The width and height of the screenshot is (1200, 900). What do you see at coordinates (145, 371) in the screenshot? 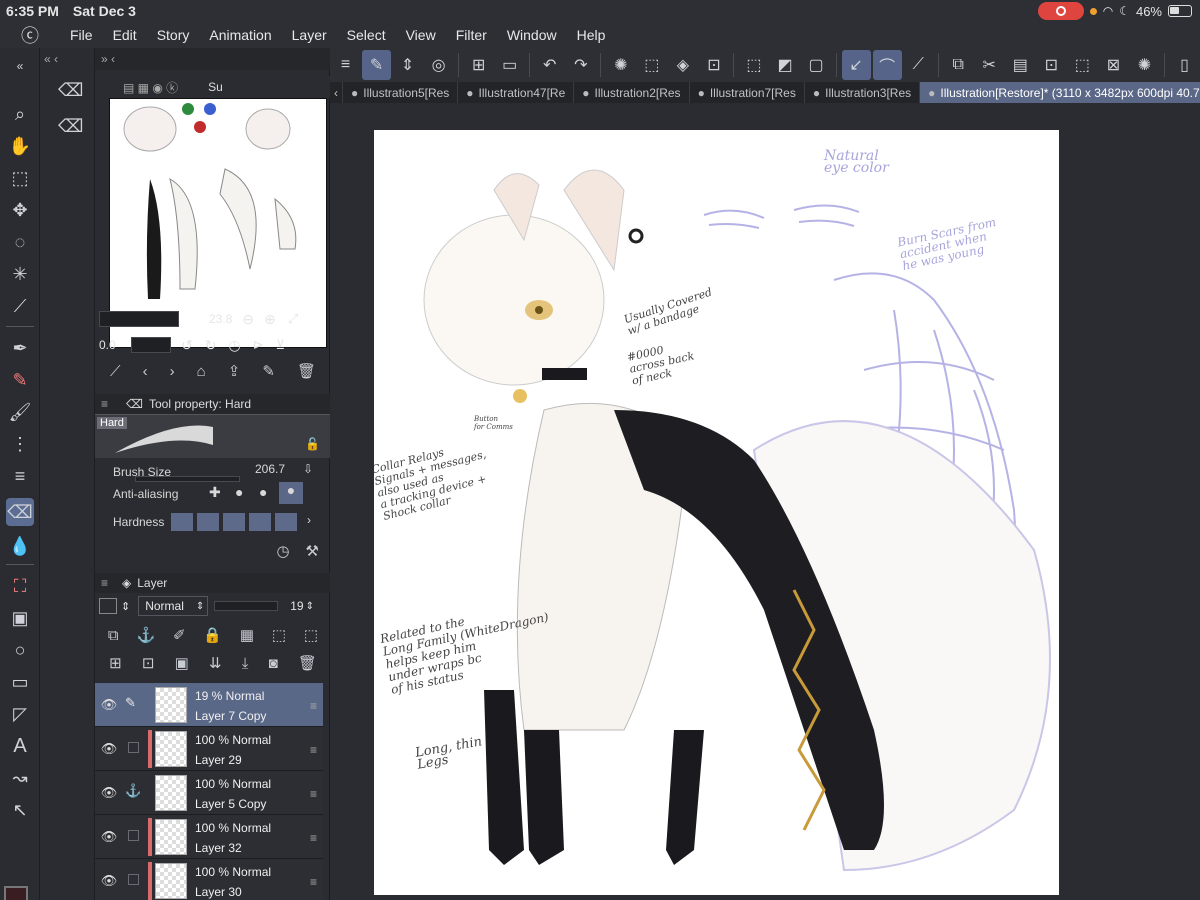
I see `back-icon: ‹` at bounding box center [145, 371].